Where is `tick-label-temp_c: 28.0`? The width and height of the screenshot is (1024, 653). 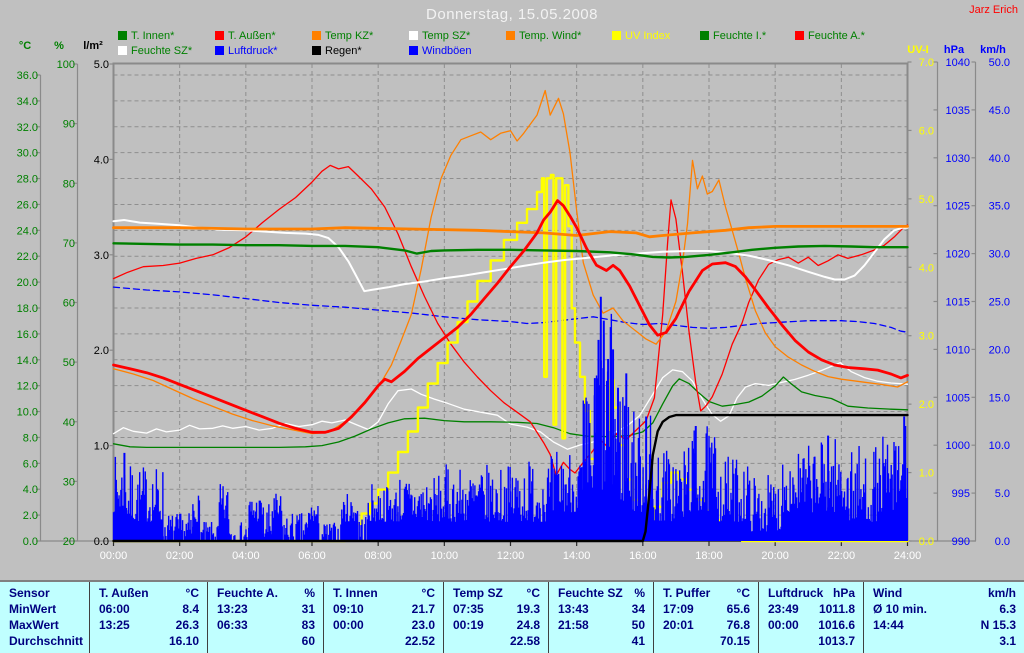
tick-label-temp_c: 28.0 is located at coordinates (27, 180).